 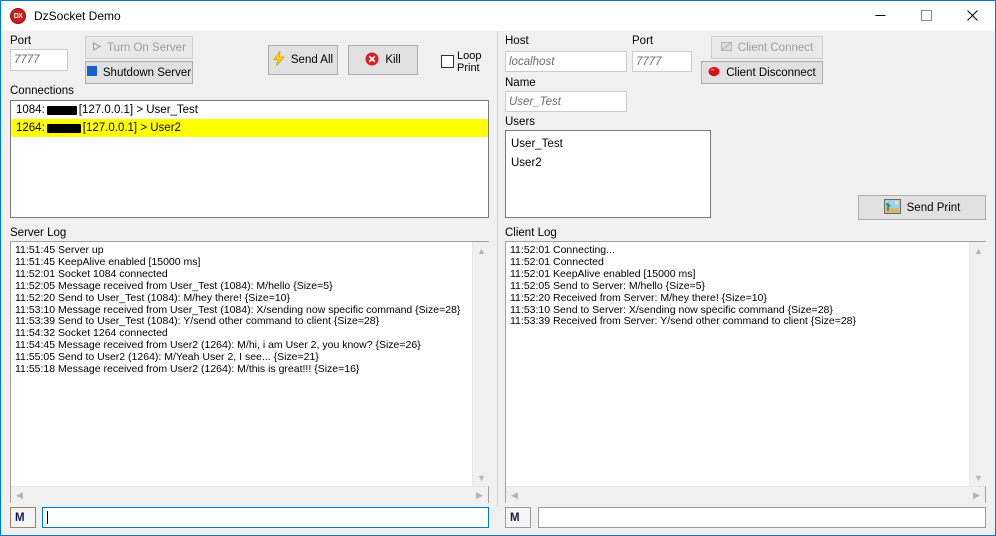 What do you see at coordinates (30, 128) in the screenshot?
I see `connection-port: 1264:` at bounding box center [30, 128].